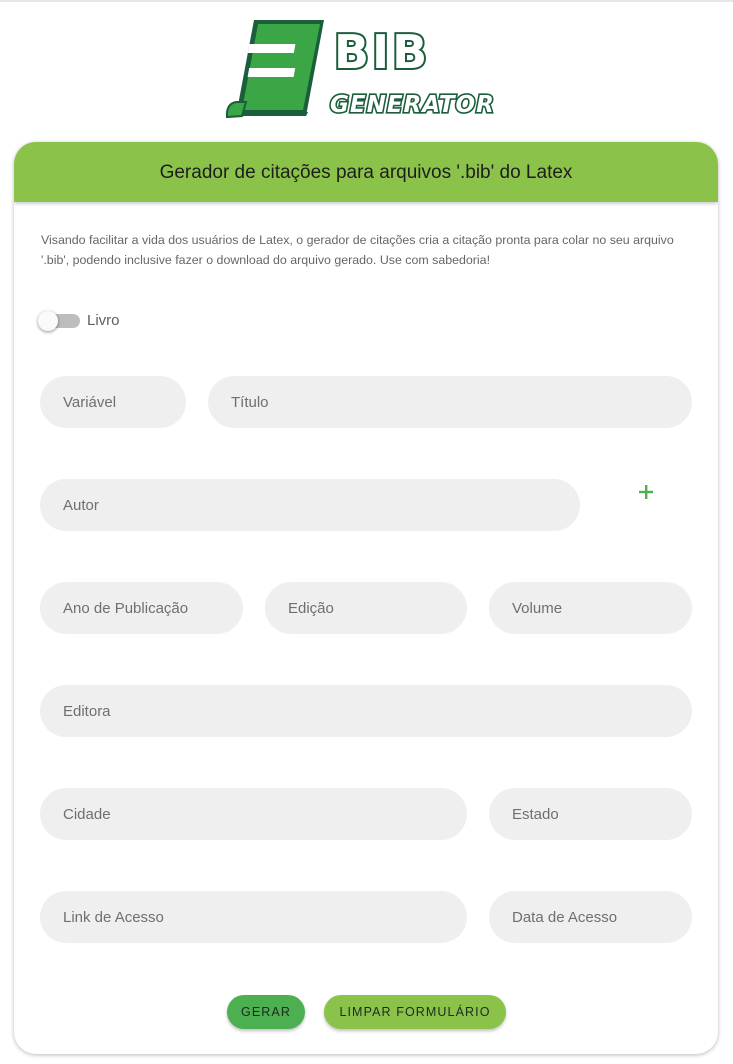 This screenshot has width=733, height=1064. I want to click on data-acesso-field: Data de Acesso, so click(590, 917).